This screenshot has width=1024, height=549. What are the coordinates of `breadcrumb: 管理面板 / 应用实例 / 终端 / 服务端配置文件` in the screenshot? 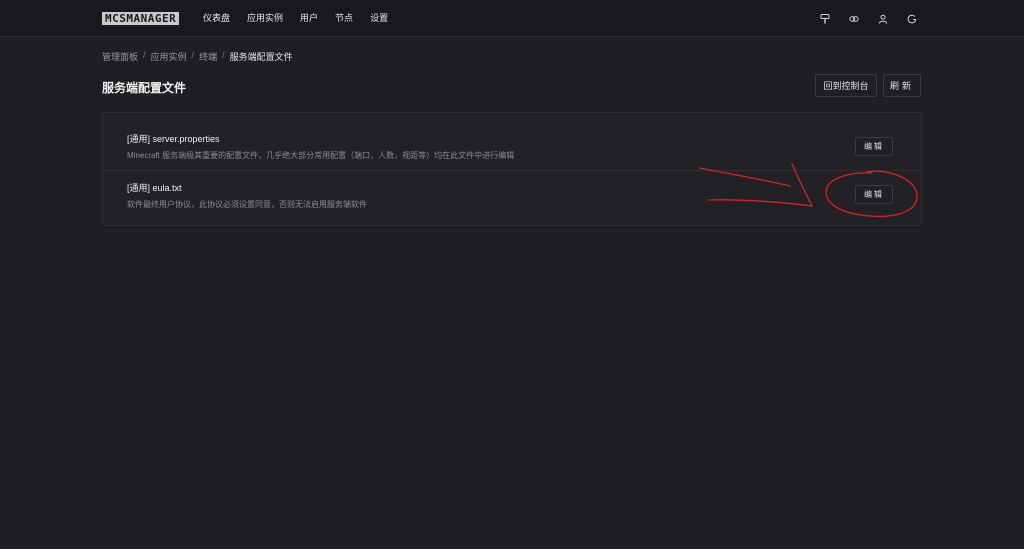 It's located at (197, 56).